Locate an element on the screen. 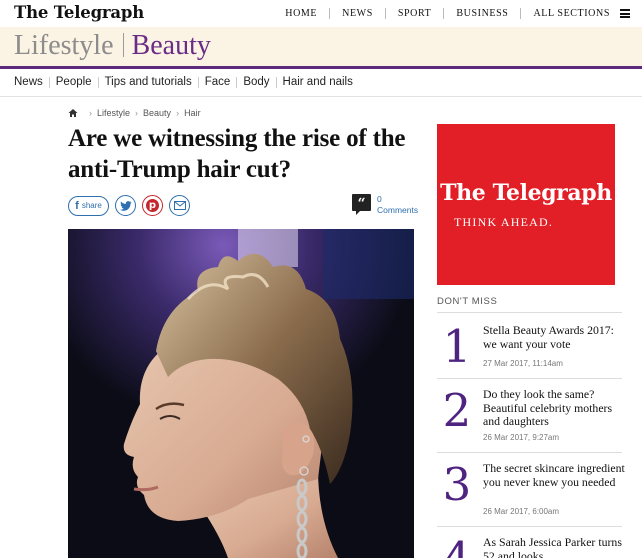 The width and height of the screenshot is (642, 558). dont-miss-date: 26 Mar 2017, 9:27am is located at coordinates (521, 437).